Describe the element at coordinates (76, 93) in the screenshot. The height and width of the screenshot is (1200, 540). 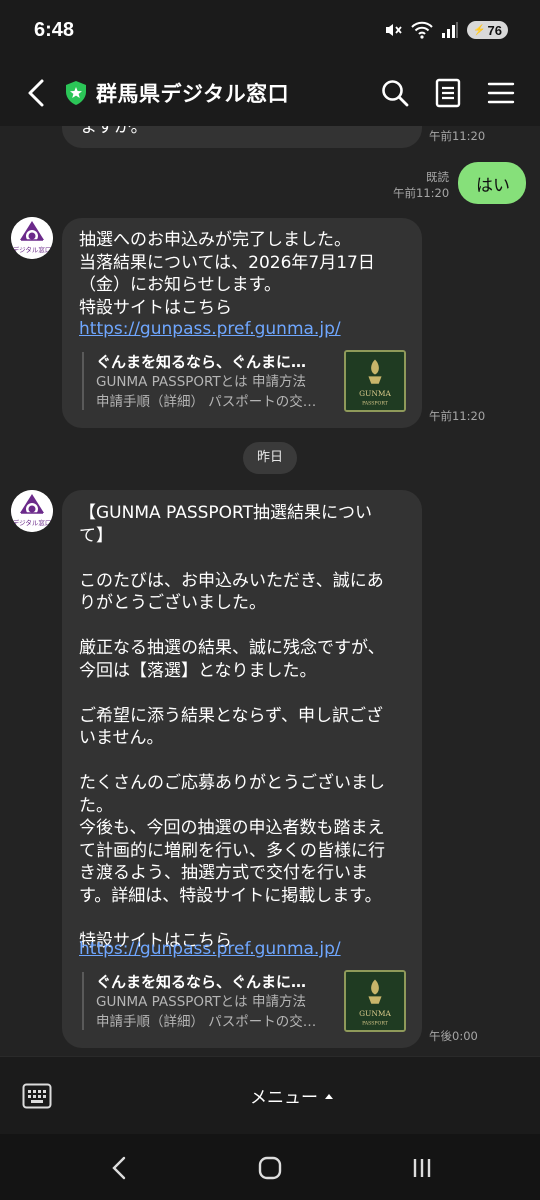
I see `verified-shield-icon` at that location.